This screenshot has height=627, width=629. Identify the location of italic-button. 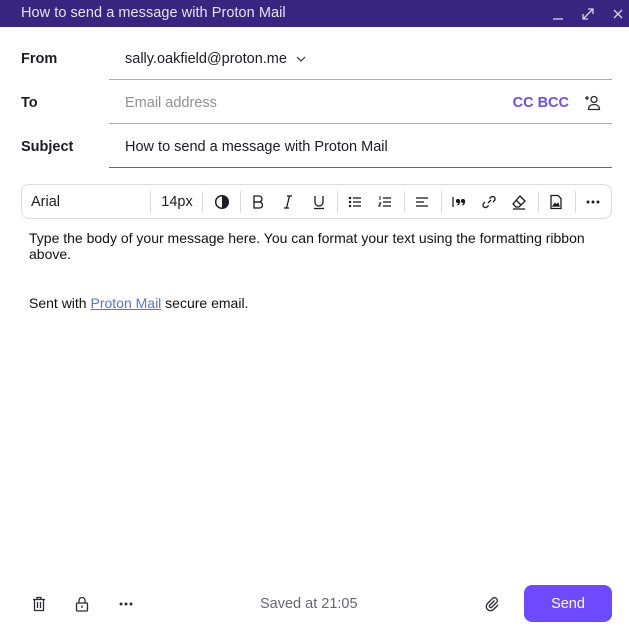
(288, 201).